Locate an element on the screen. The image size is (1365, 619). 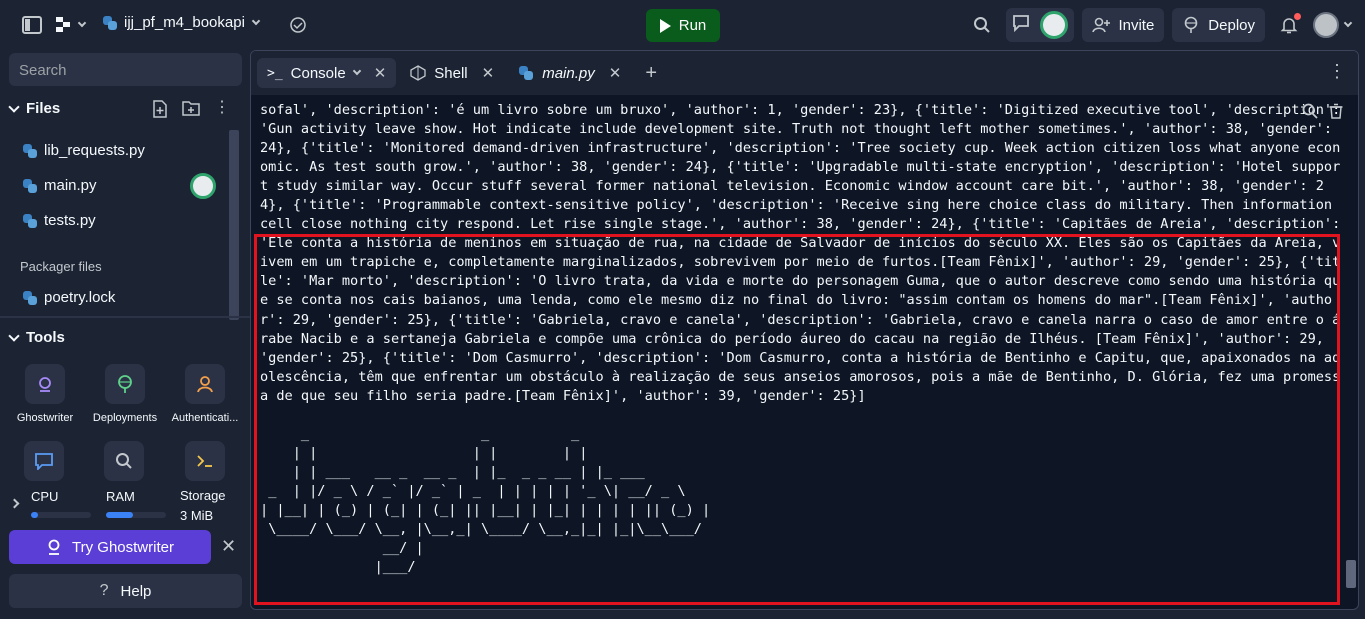
tab-label: main.py is located at coordinates (568, 73).